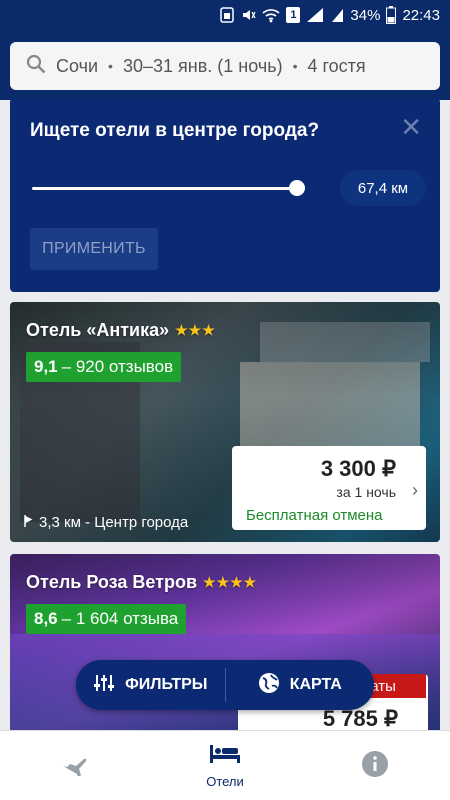 This screenshot has height=800, width=450. I want to click on info-icon, so click(375, 765).